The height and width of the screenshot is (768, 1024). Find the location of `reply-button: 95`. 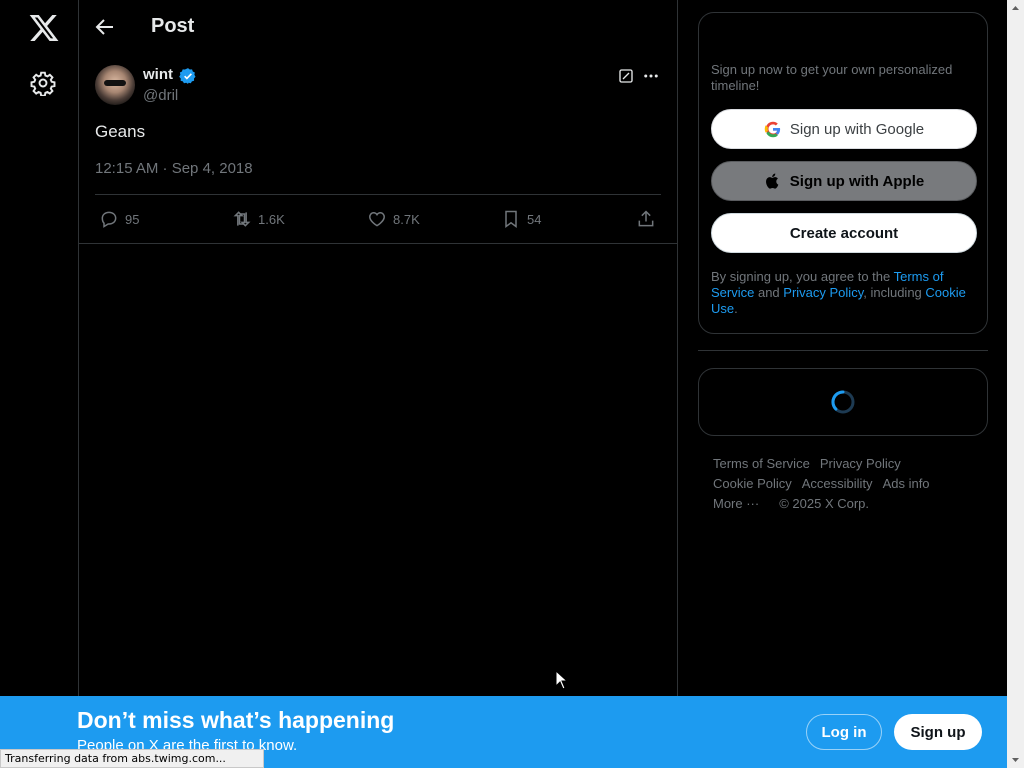

reply-button: 95 is located at coordinates (119, 219).